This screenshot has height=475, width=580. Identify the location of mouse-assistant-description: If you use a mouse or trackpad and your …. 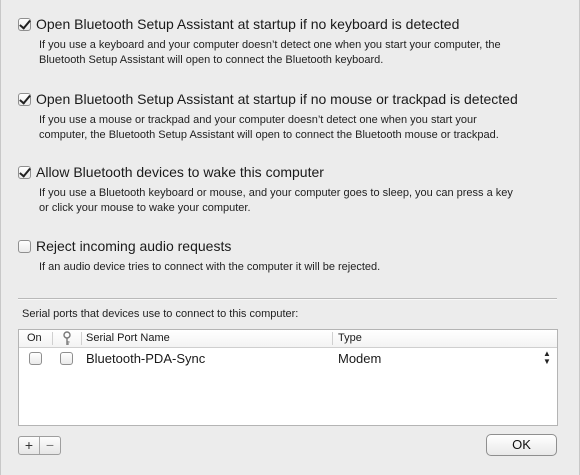
(301, 128).